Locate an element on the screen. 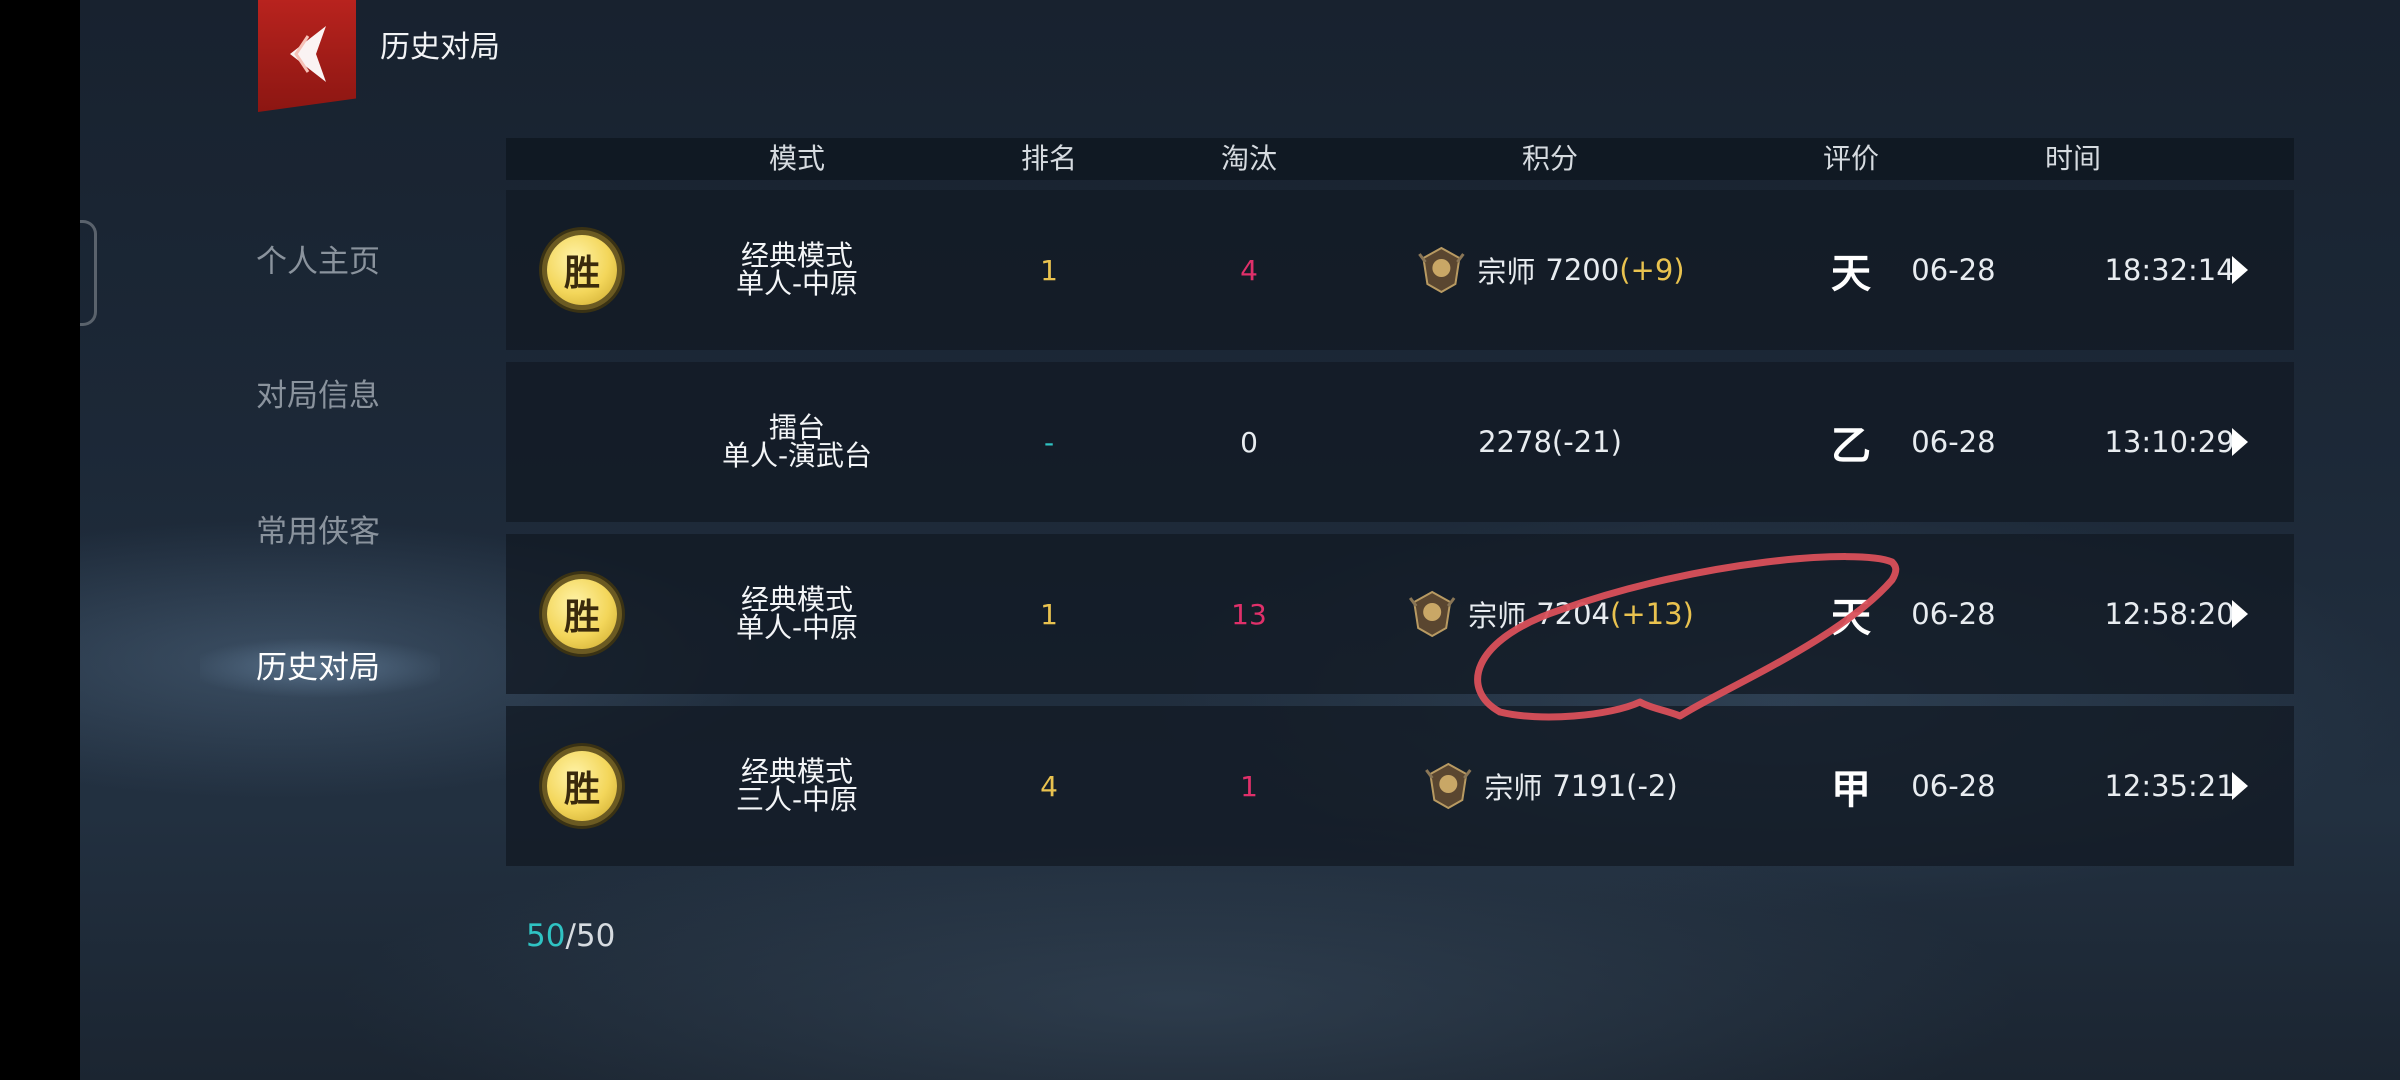 Image resolution: width=2400 pixels, height=1080 pixels. grade-value: 乙 is located at coordinates (1851, 445).